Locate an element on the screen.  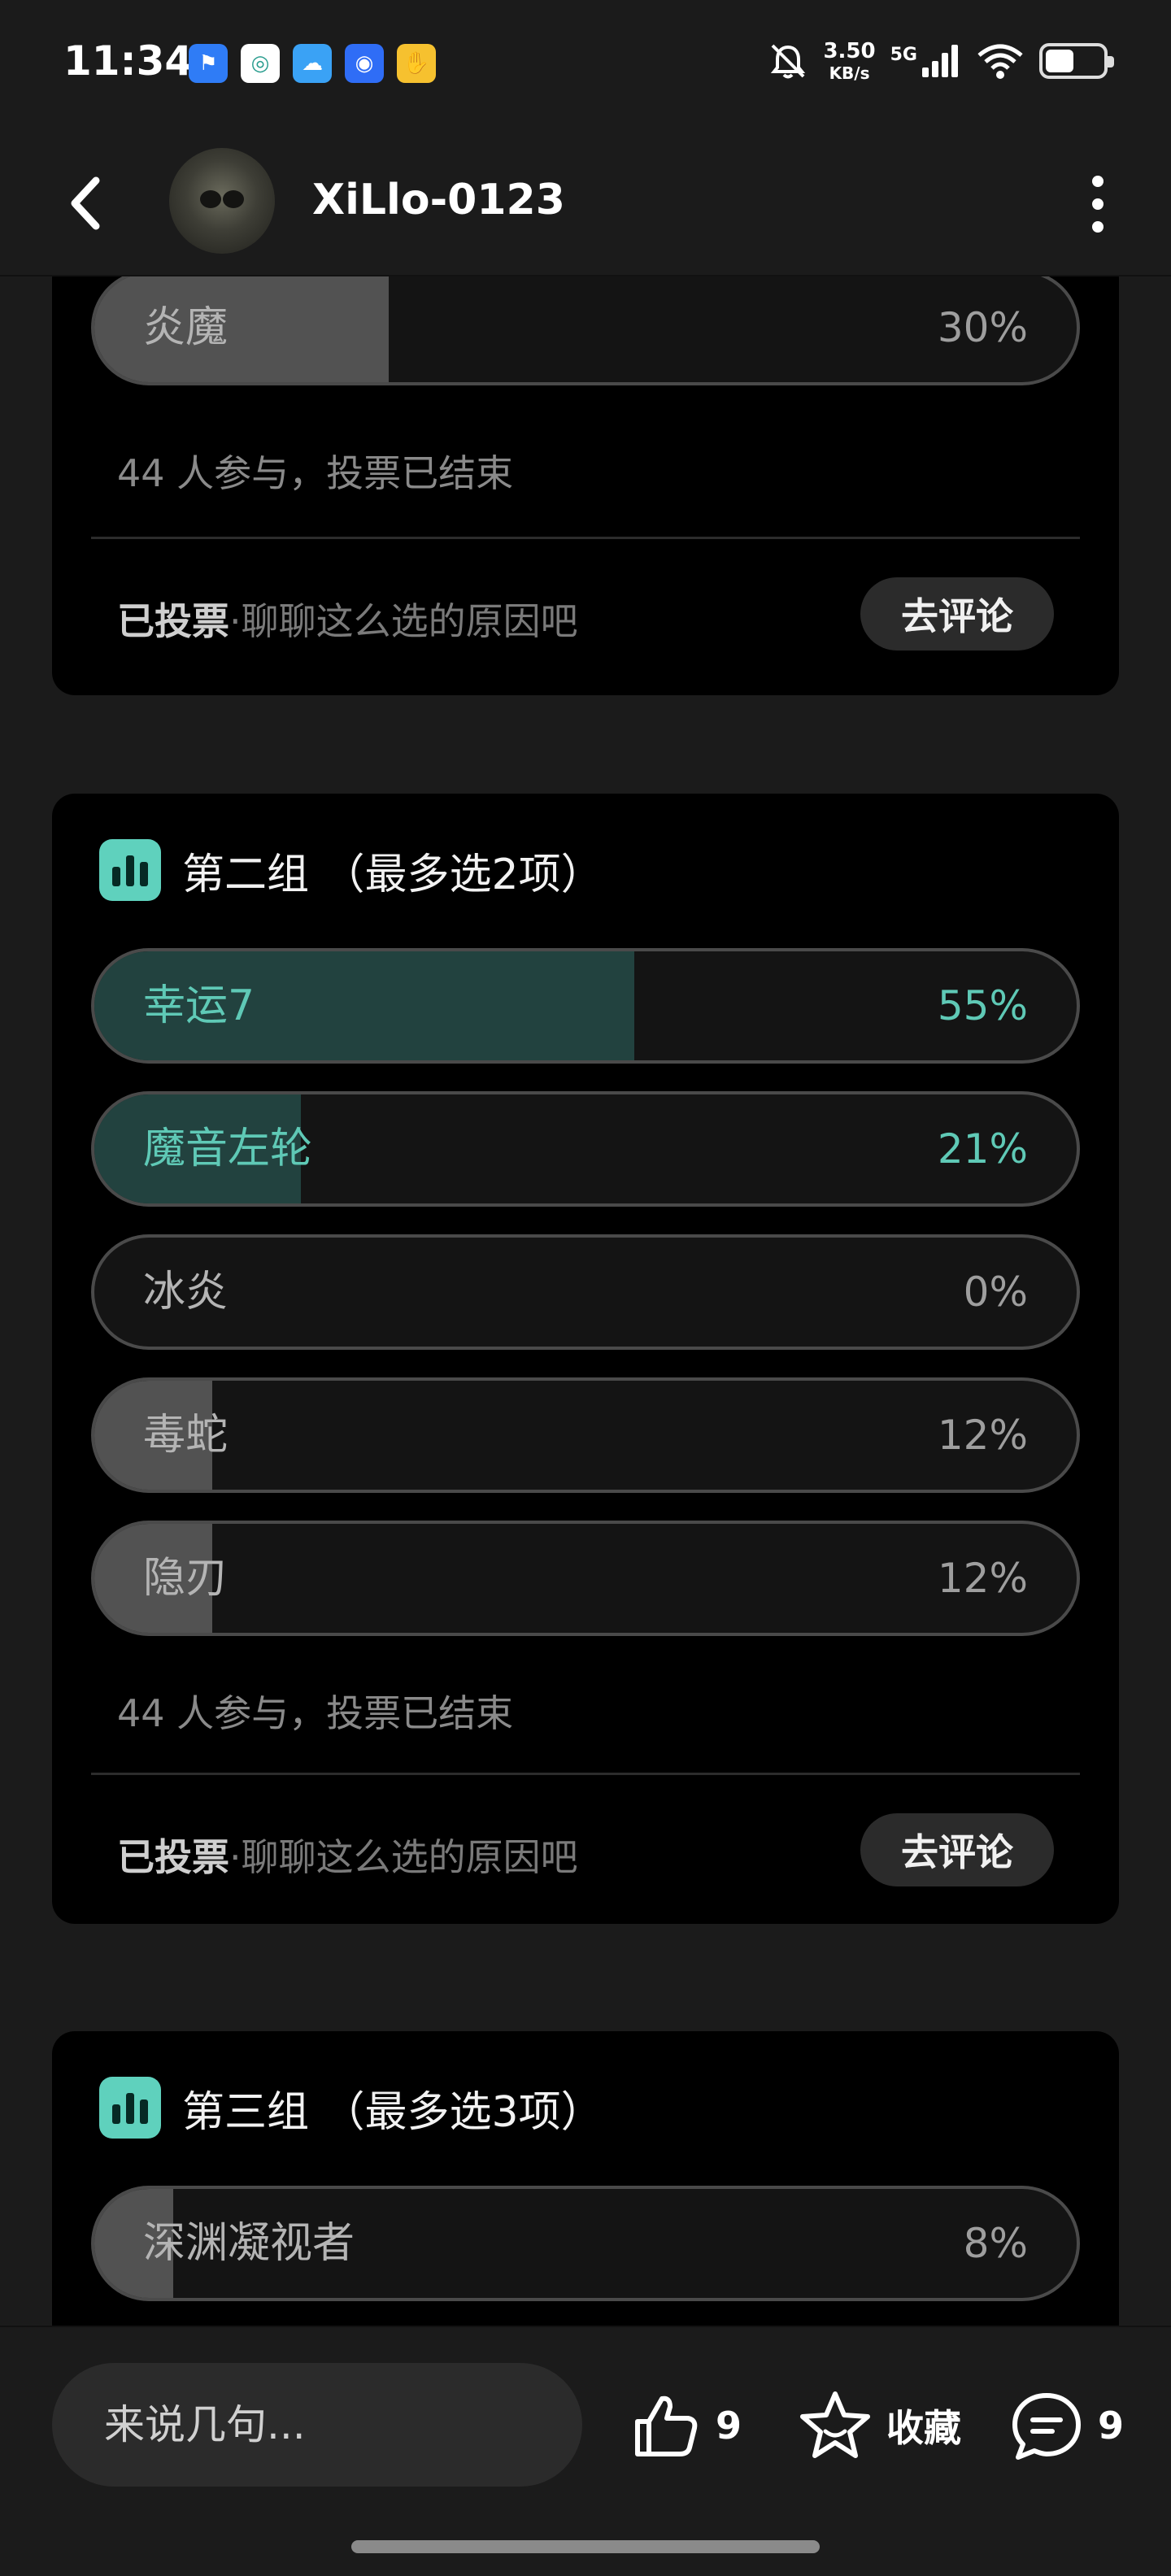
vote-option: 冰炎 0% is located at coordinates (585, 1292).